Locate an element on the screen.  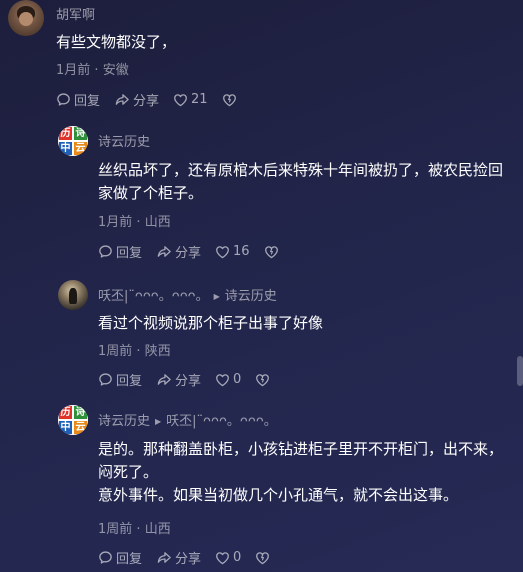
comment-actions: 回复 分享 16 is located at coordinates (197, 251).